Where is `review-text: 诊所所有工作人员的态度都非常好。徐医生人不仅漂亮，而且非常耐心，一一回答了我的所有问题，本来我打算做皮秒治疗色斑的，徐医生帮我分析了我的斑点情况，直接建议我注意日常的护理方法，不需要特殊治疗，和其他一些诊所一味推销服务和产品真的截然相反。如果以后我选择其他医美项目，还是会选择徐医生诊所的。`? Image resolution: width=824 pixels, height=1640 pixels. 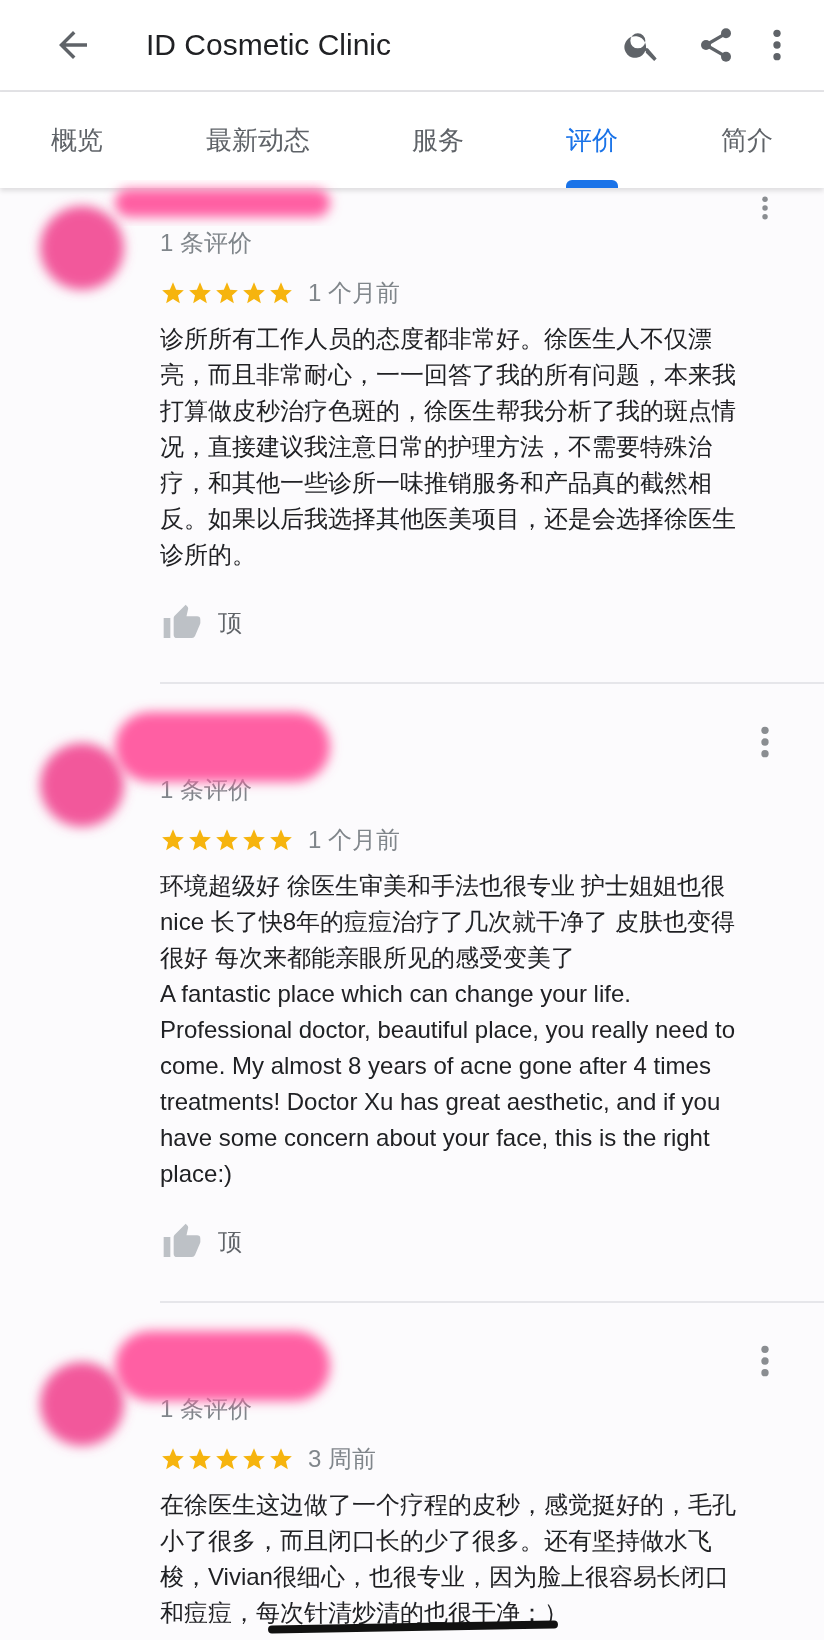
review-text: 诊所所有工作人员的态度都非常好。徐医生人不仅漂亮，而且非常耐心，一一回答了我的所有问题，本来我打算做皮秒治疗色斑的，徐医生帮我分析了我的斑点情况，直接建议我注意日常的护理方法，不需要特殊治疗，和其他一些诊所一味推销服务和产品真的截然相反。如果以后我选择其他医美项目，还是会选择徐医生诊所的。 is located at coordinates (448, 447).